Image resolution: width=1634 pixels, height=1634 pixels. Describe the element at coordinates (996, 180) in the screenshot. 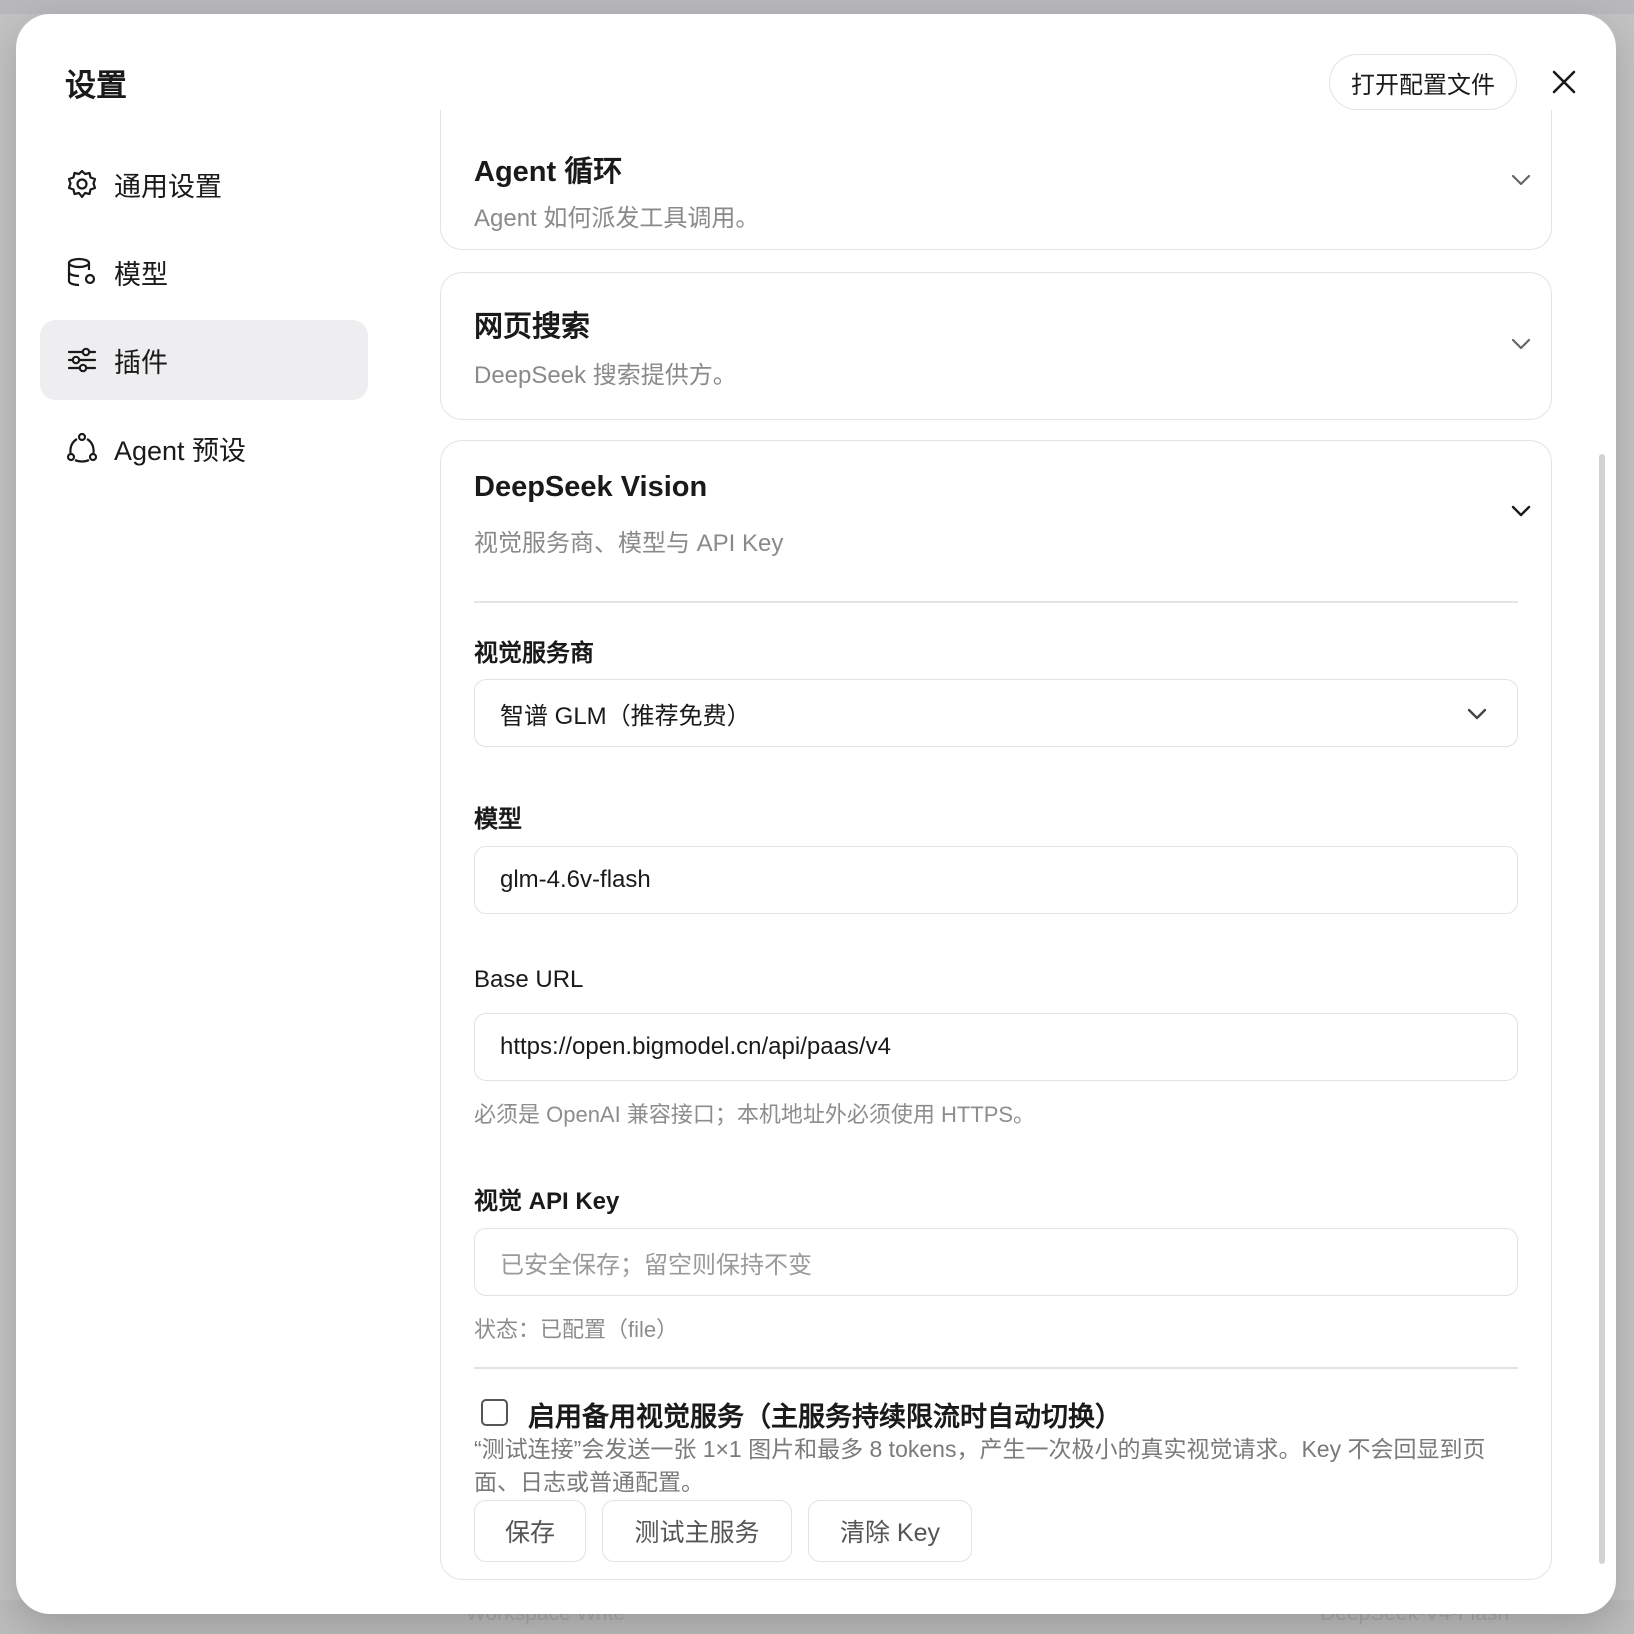

I see `agent-loop-card: Agent 循环 Agent 如何派发工具调用。` at that location.